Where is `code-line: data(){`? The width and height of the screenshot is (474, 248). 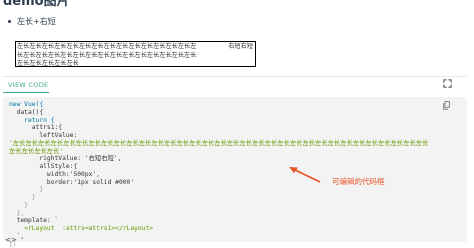
code-line: data(){ is located at coordinates (26, 112).